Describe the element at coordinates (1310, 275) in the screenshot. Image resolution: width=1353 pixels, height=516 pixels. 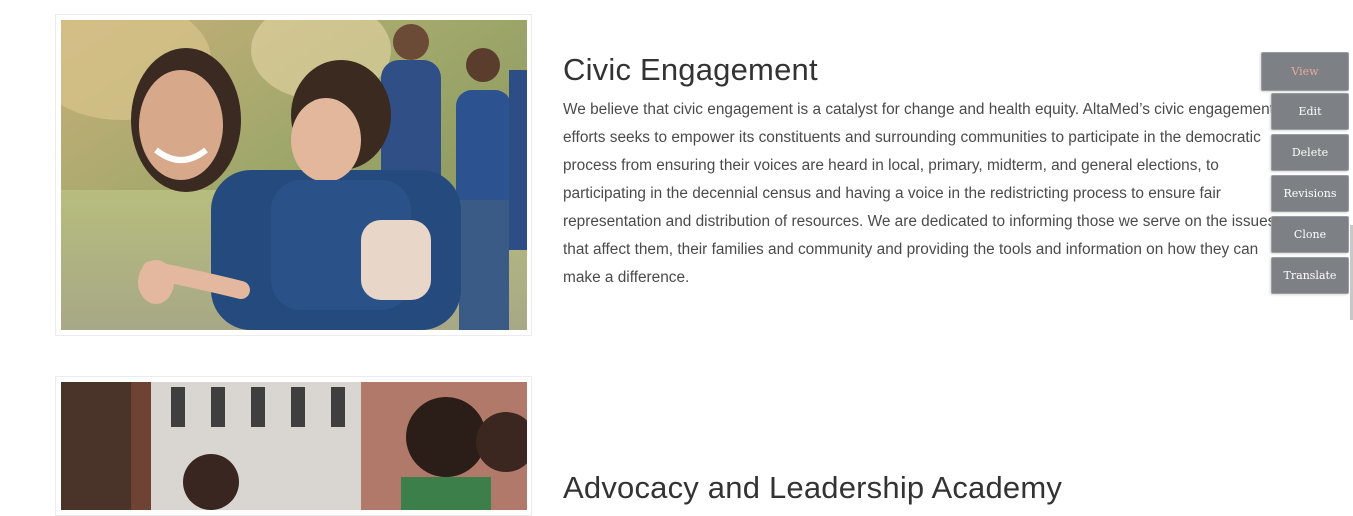
I see `translate-button: Translate` at that location.